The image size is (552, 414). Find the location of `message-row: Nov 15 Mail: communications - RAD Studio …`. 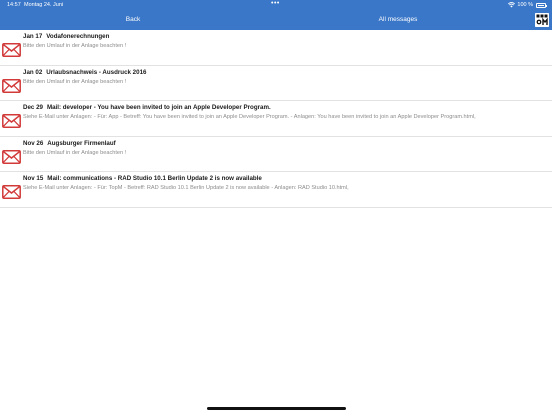

message-row: Nov 15 Mail: communications - RAD Studio … is located at coordinates (276, 190).